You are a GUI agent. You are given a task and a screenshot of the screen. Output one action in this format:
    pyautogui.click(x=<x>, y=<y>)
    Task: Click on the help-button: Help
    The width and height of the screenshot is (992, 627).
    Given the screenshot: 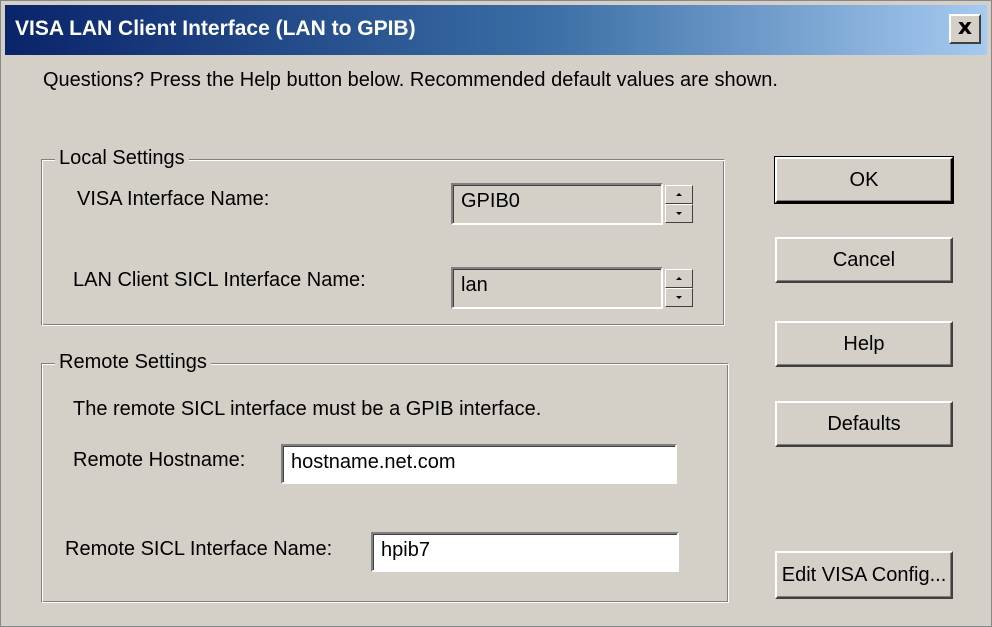 What is the action you would take?
    pyautogui.click(x=864, y=344)
    